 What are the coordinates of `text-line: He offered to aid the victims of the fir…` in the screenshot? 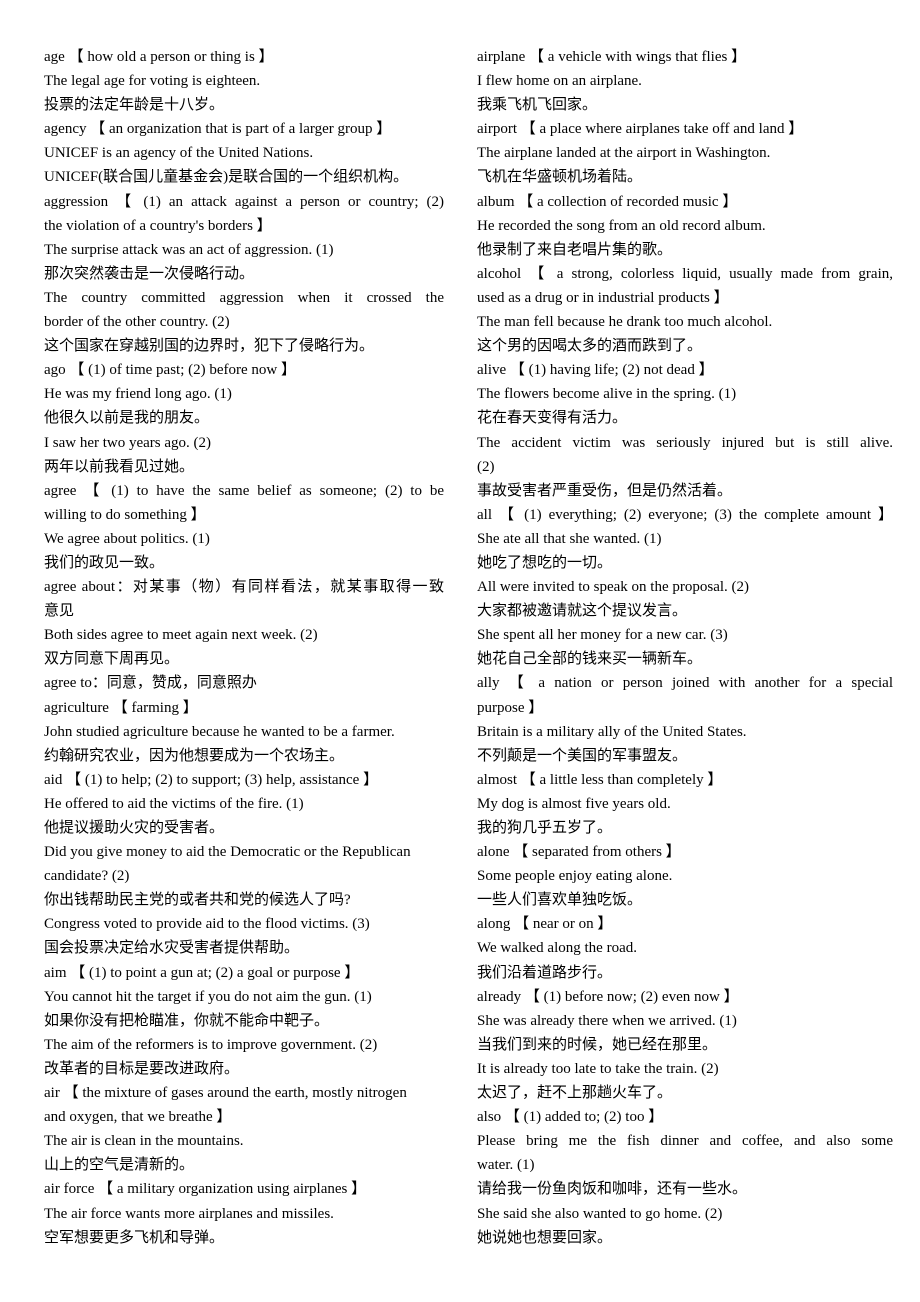 It's located at (174, 803).